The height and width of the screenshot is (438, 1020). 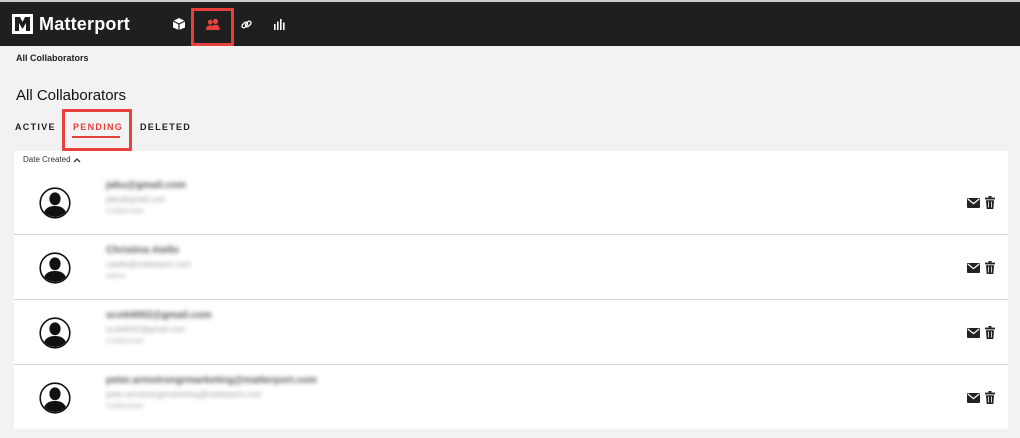 I want to click on sort-date-created: Date Created, so click(x=52, y=159).